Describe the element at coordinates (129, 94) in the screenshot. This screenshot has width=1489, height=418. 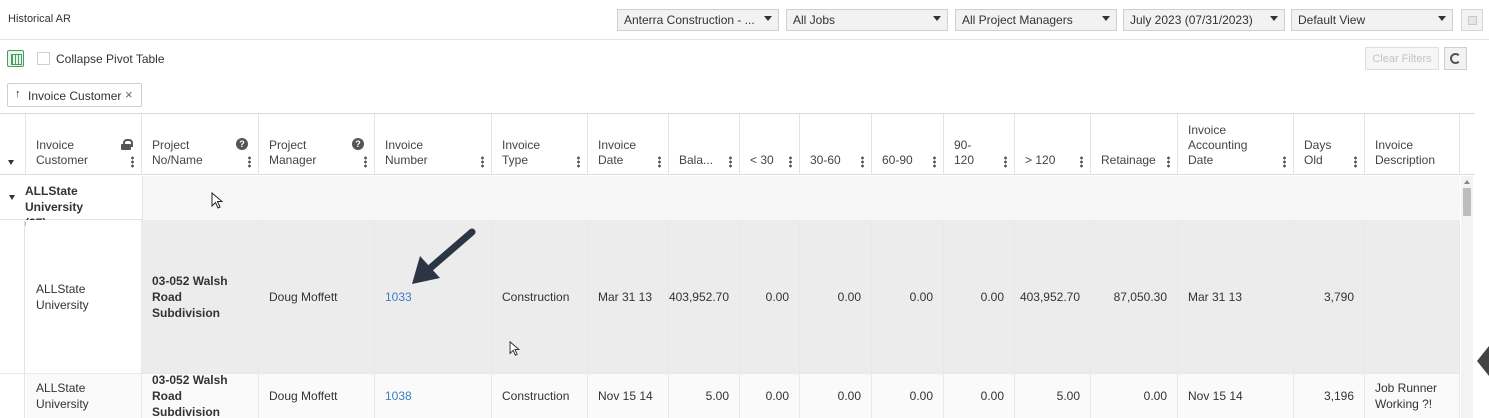
I see `close-icon: ×` at that location.